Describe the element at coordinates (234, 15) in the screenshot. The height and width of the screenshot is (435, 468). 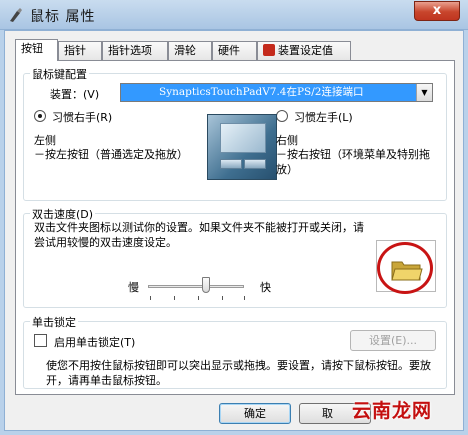
I see `title-bar: 鼠标 属性 x` at that location.